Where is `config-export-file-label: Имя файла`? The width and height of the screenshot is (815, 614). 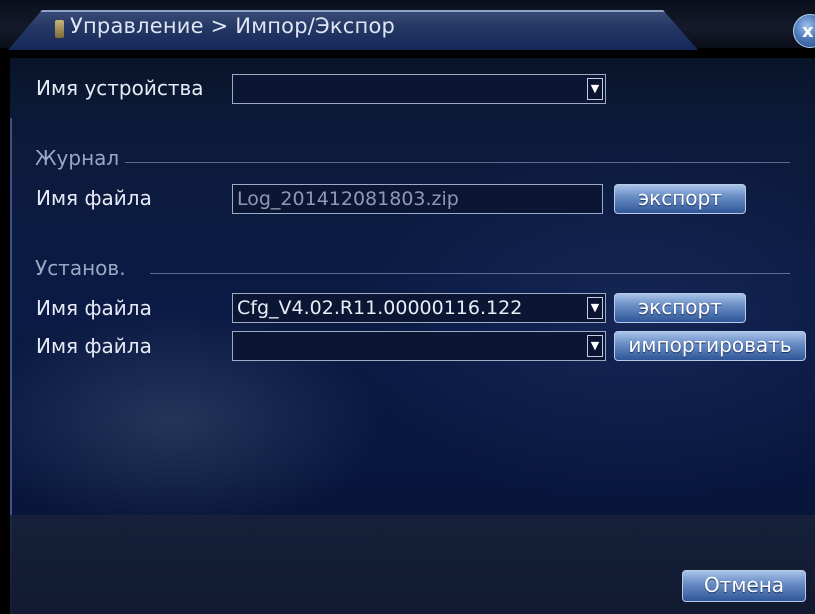
config-export-file-label: Имя файла is located at coordinates (94, 308).